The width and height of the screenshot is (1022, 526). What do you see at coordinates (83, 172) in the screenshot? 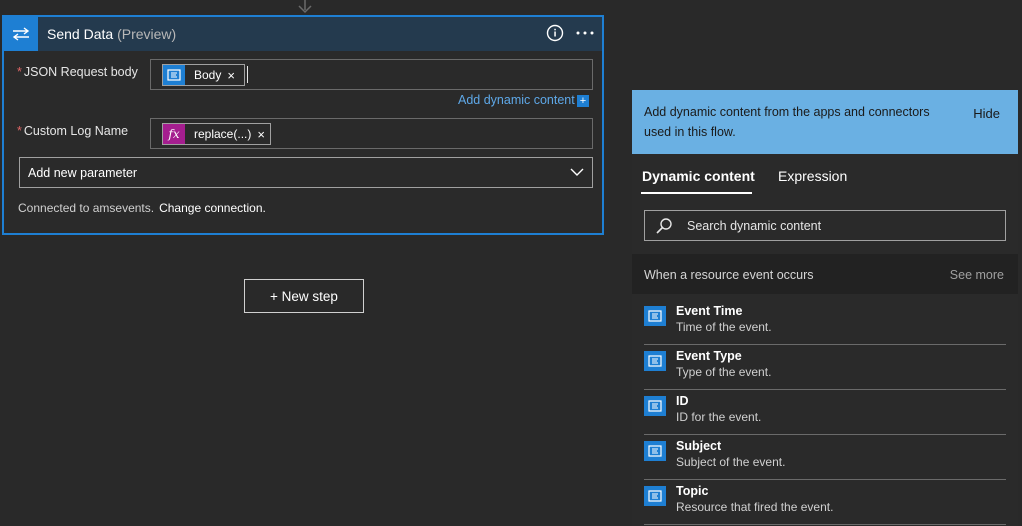
I see `add-new-parameter-label: Add new parameter` at bounding box center [83, 172].